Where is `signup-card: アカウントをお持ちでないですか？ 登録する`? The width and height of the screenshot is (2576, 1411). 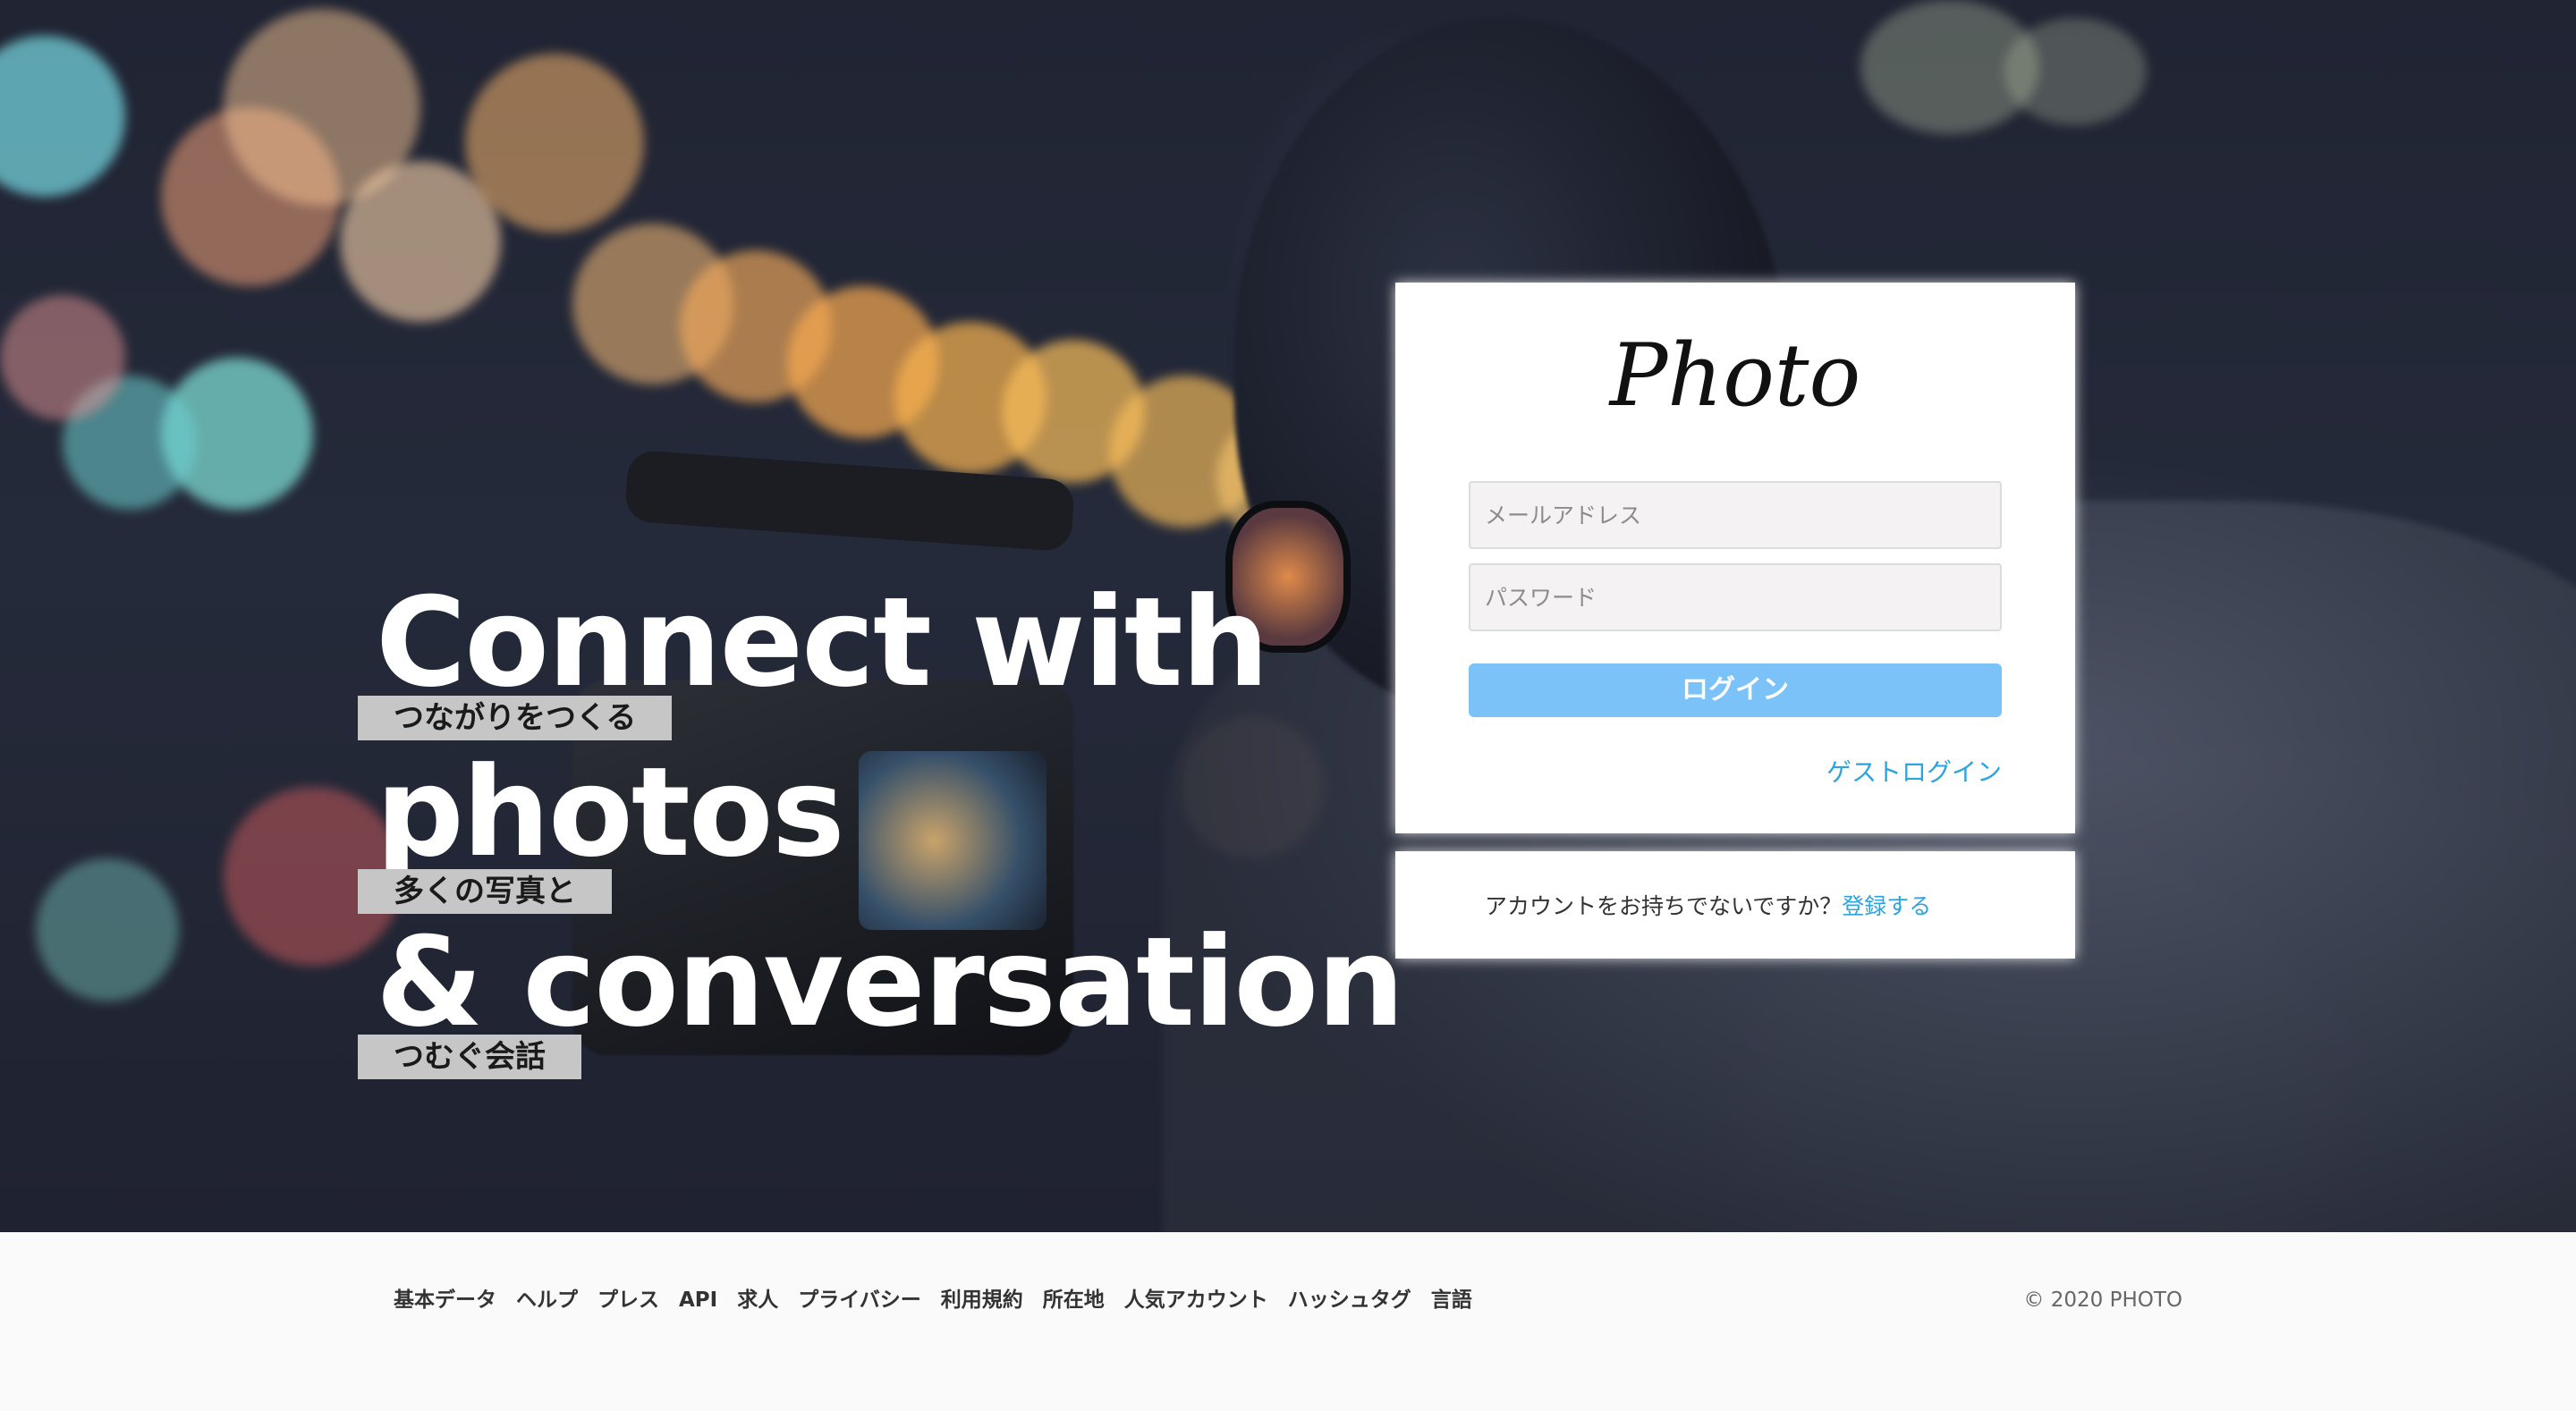
signup-card: アカウントをお持ちでないですか？ 登録する is located at coordinates (1735, 905).